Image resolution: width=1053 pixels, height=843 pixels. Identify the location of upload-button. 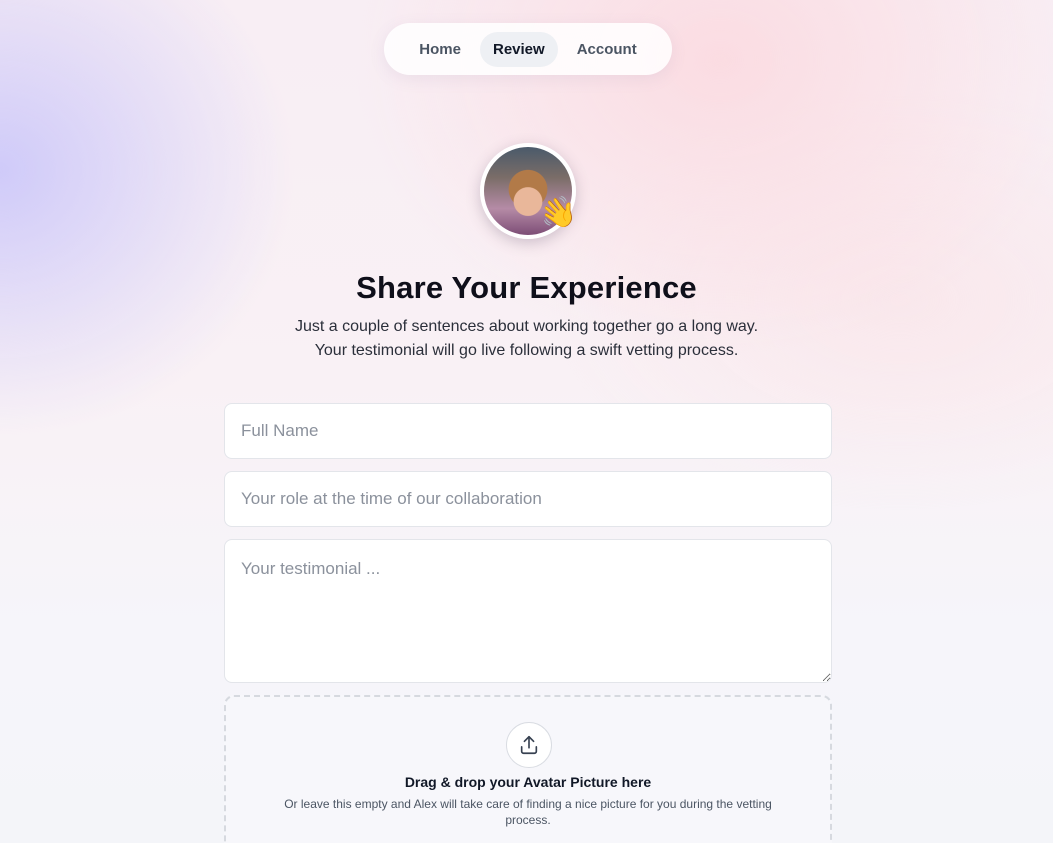
(529, 745).